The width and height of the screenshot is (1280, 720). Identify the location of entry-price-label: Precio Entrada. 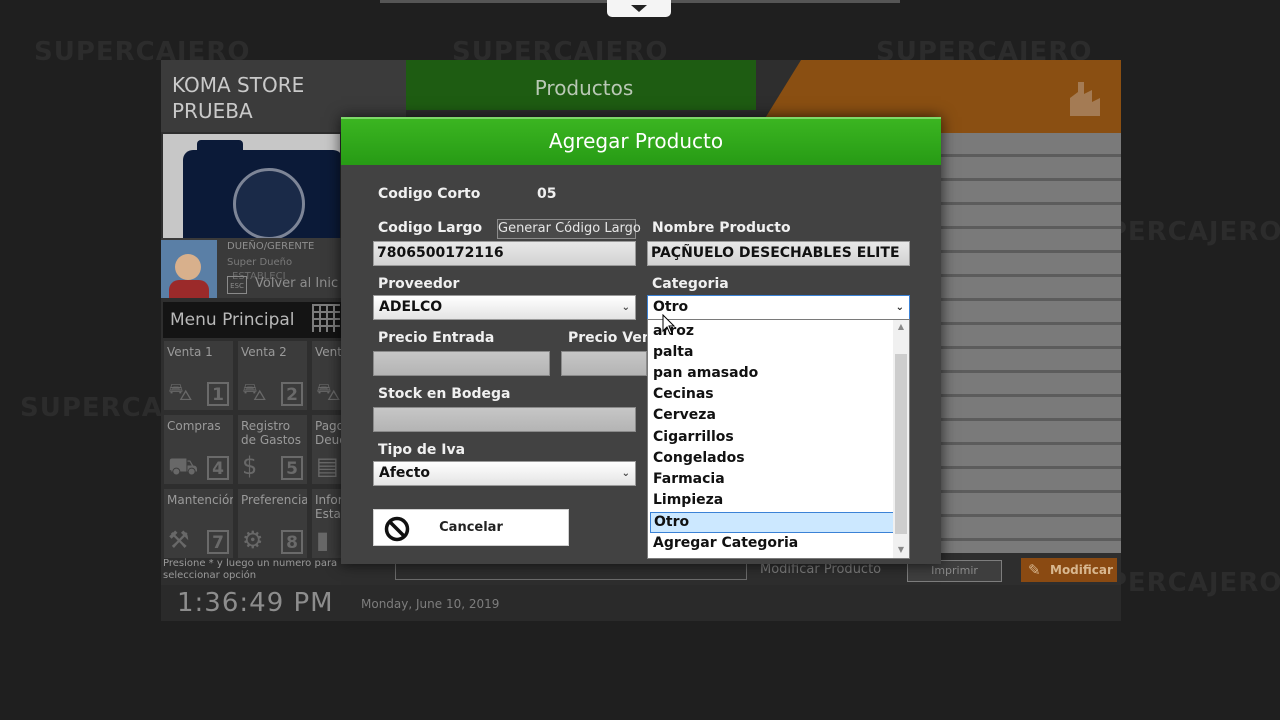
(436, 338).